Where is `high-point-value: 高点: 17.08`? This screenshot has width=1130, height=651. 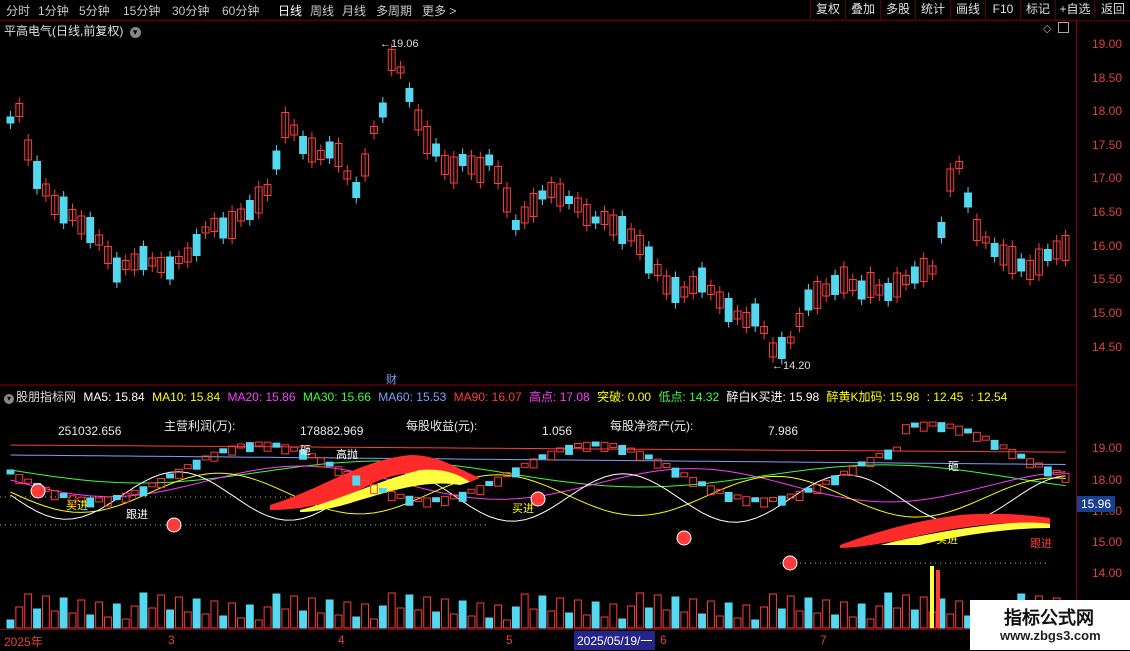 high-point-value: 高点: 17.08 is located at coordinates (559, 397).